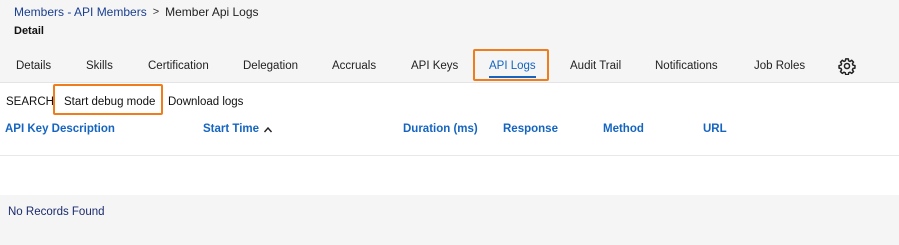 Image resolution: width=899 pixels, height=245 pixels. Describe the element at coordinates (268, 129) in the screenshot. I see `sort-ascending-icon` at that location.